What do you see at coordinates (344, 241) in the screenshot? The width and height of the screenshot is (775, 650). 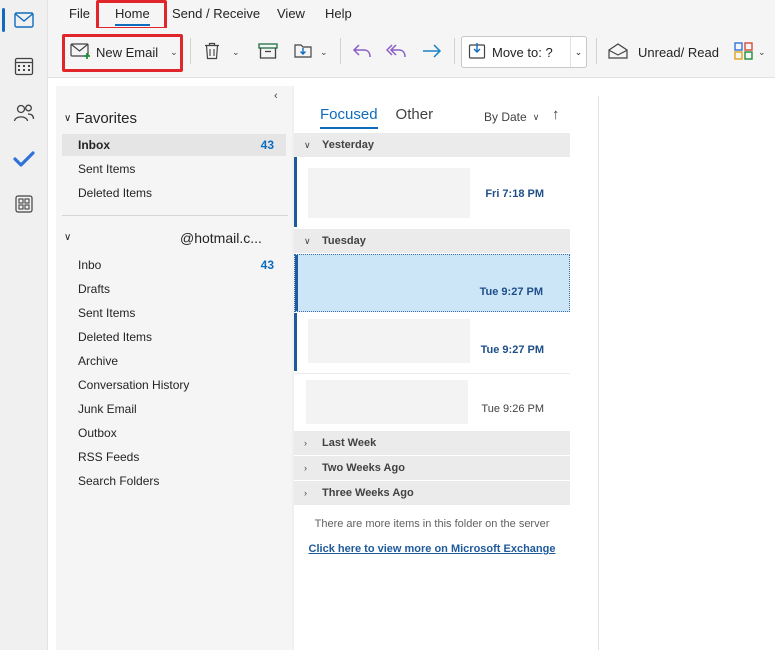 I see `group-label: Tuesday` at bounding box center [344, 241].